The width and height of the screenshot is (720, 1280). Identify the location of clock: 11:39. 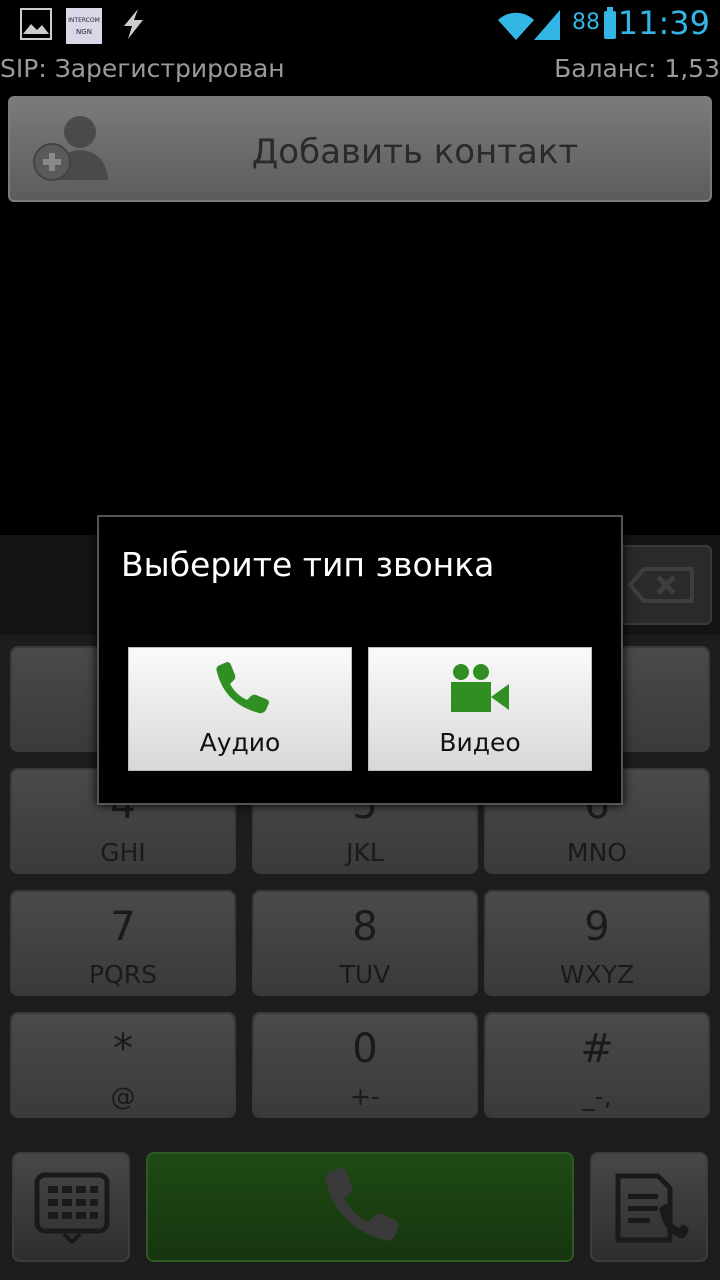
(663, 23).